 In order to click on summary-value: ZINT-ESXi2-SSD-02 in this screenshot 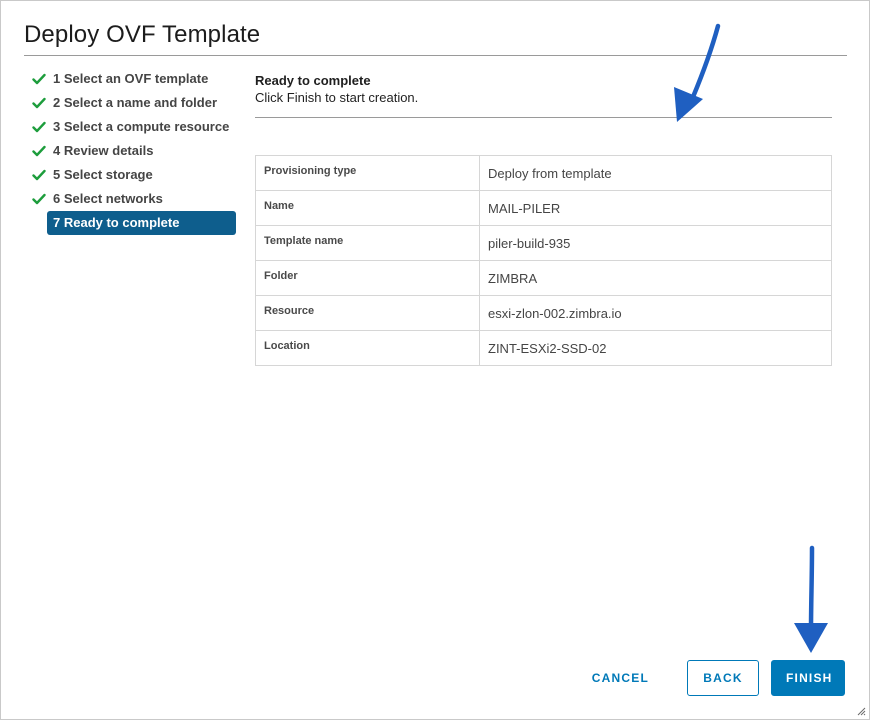, I will do `click(655, 348)`.